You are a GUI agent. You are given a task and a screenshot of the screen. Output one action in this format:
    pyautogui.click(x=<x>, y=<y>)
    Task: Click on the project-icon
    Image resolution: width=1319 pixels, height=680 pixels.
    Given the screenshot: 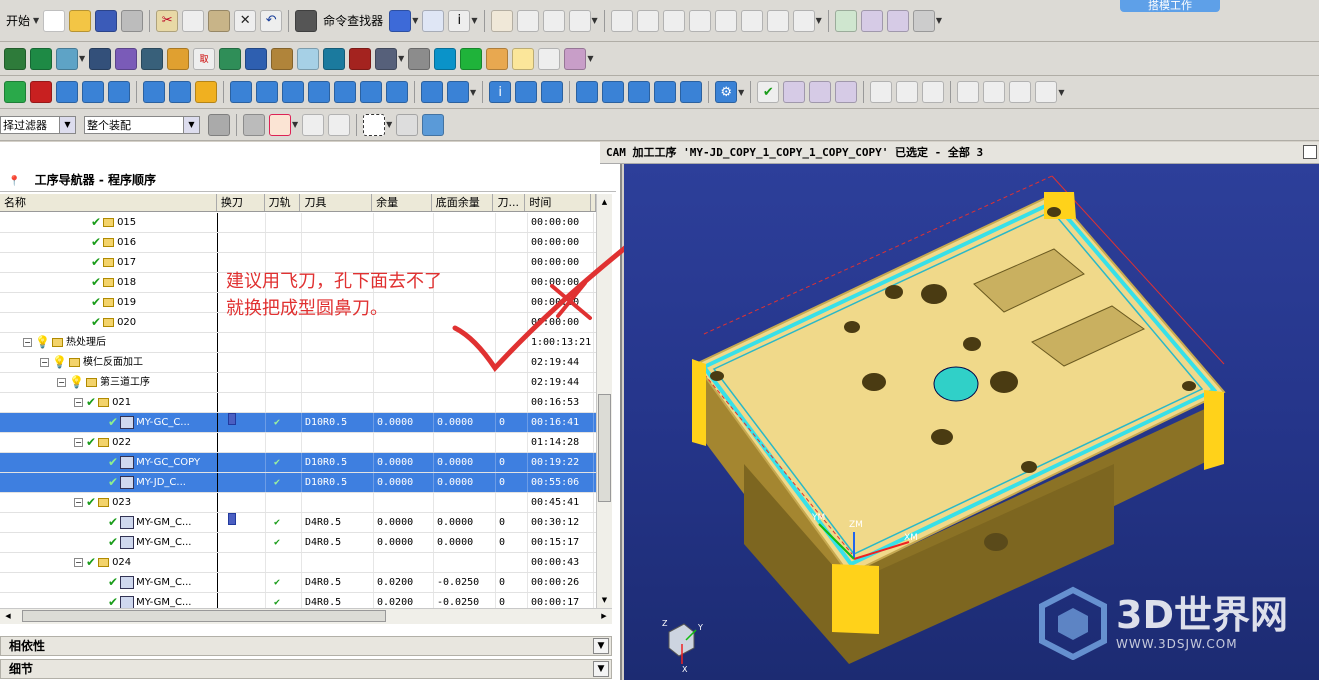 What is the action you would take?
    pyautogui.click(x=803, y=20)
    